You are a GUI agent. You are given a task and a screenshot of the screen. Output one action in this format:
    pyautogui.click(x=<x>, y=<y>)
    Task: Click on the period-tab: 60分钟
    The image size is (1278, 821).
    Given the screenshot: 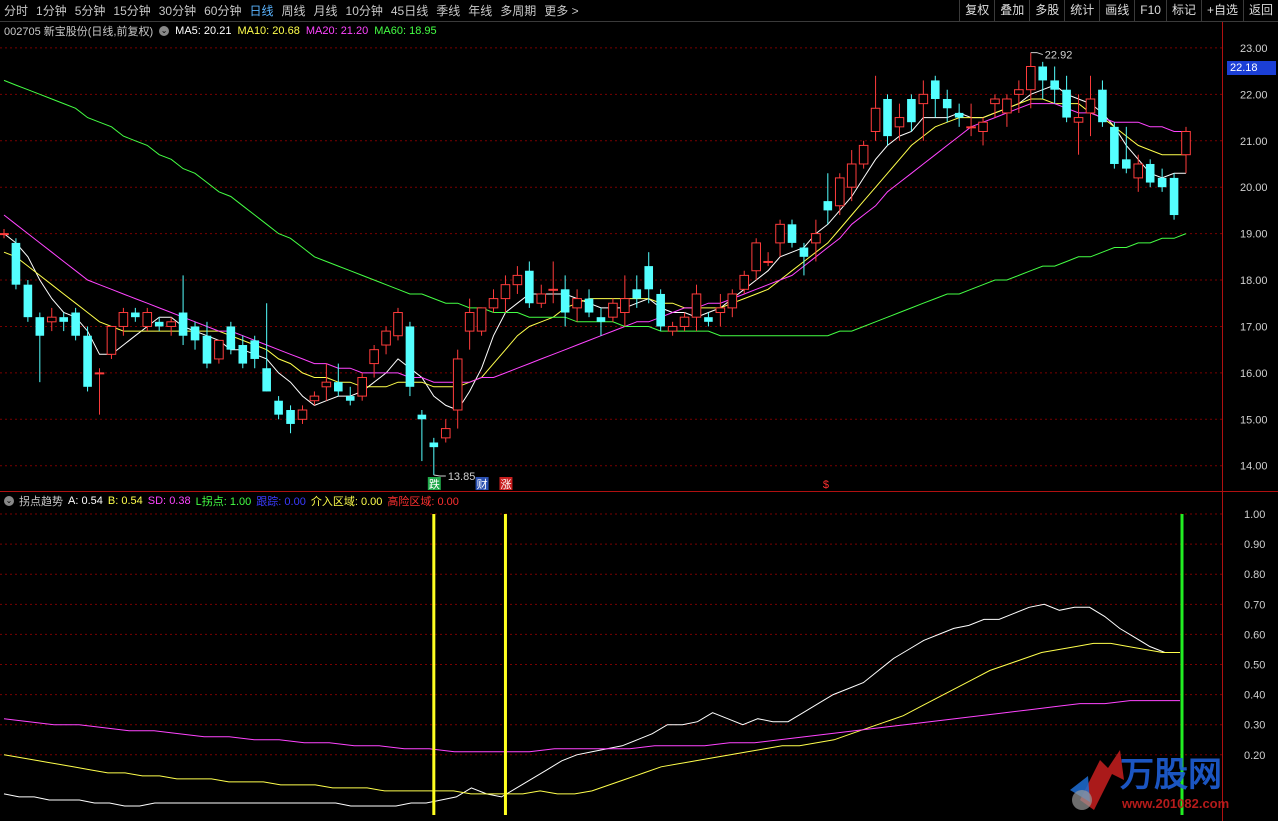 What is the action you would take?
    pyautogui.click(x=222, y=10)
    